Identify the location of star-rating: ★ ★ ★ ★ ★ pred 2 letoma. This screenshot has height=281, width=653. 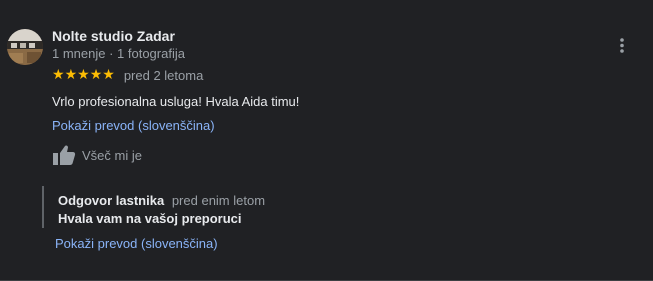
(127, 75).